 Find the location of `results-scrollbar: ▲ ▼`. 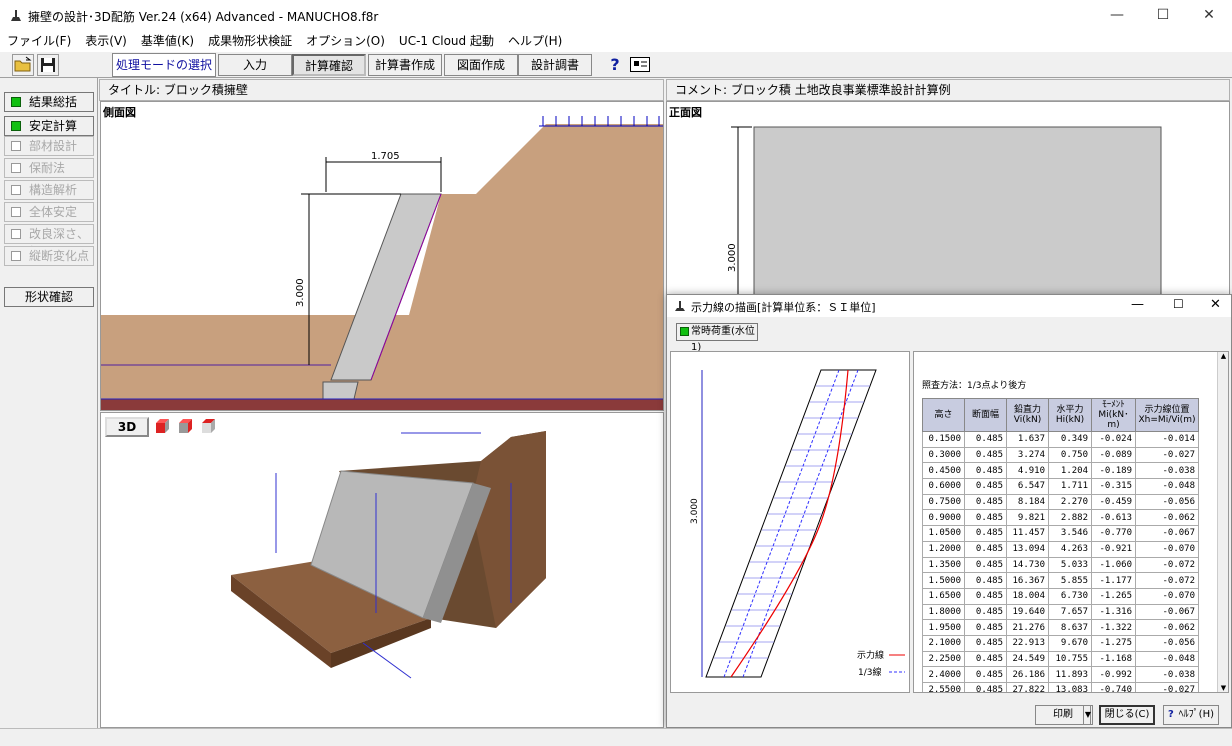

results-scrollbar: ▲ ▼ is located at coordinates (1222, 522).